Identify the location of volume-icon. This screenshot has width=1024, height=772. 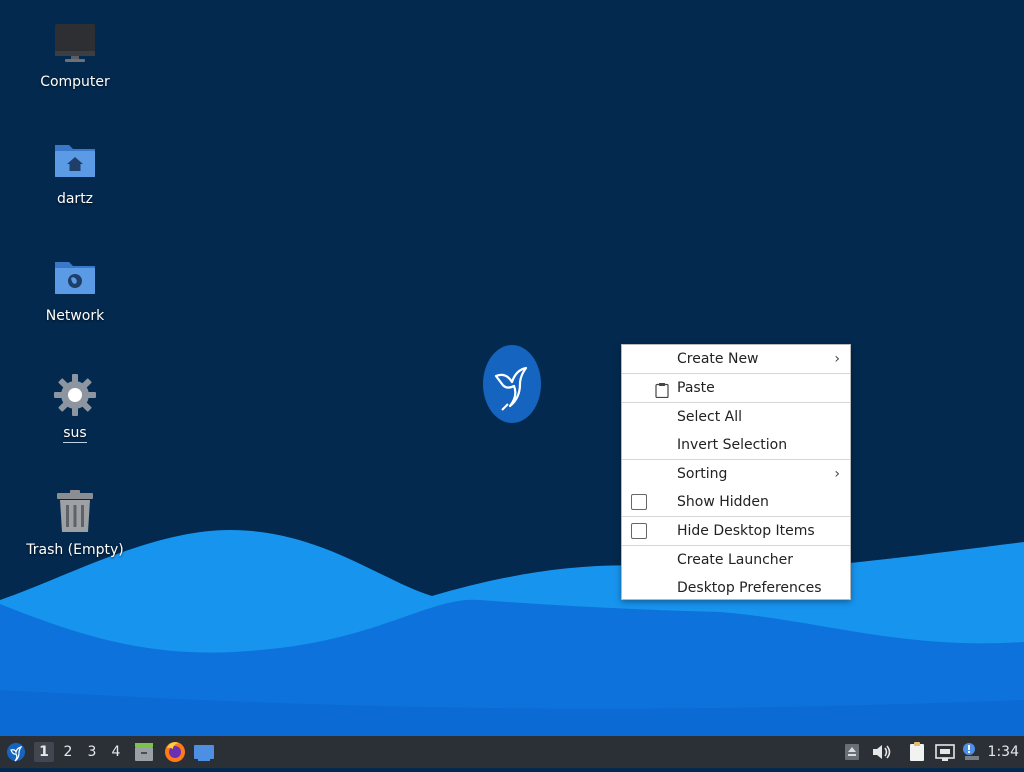
(882, 752).